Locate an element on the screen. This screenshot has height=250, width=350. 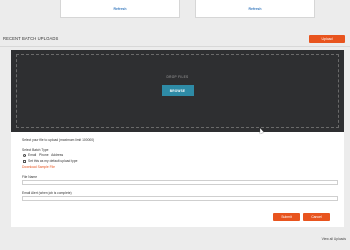
submit-button: Submit is located at coordinates (286, 217).